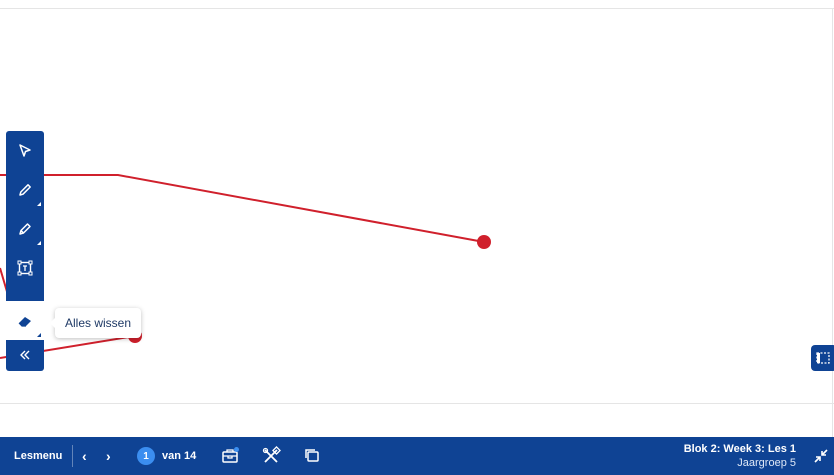  I want to click on double-chevron-left-icon, so click(25, 354).